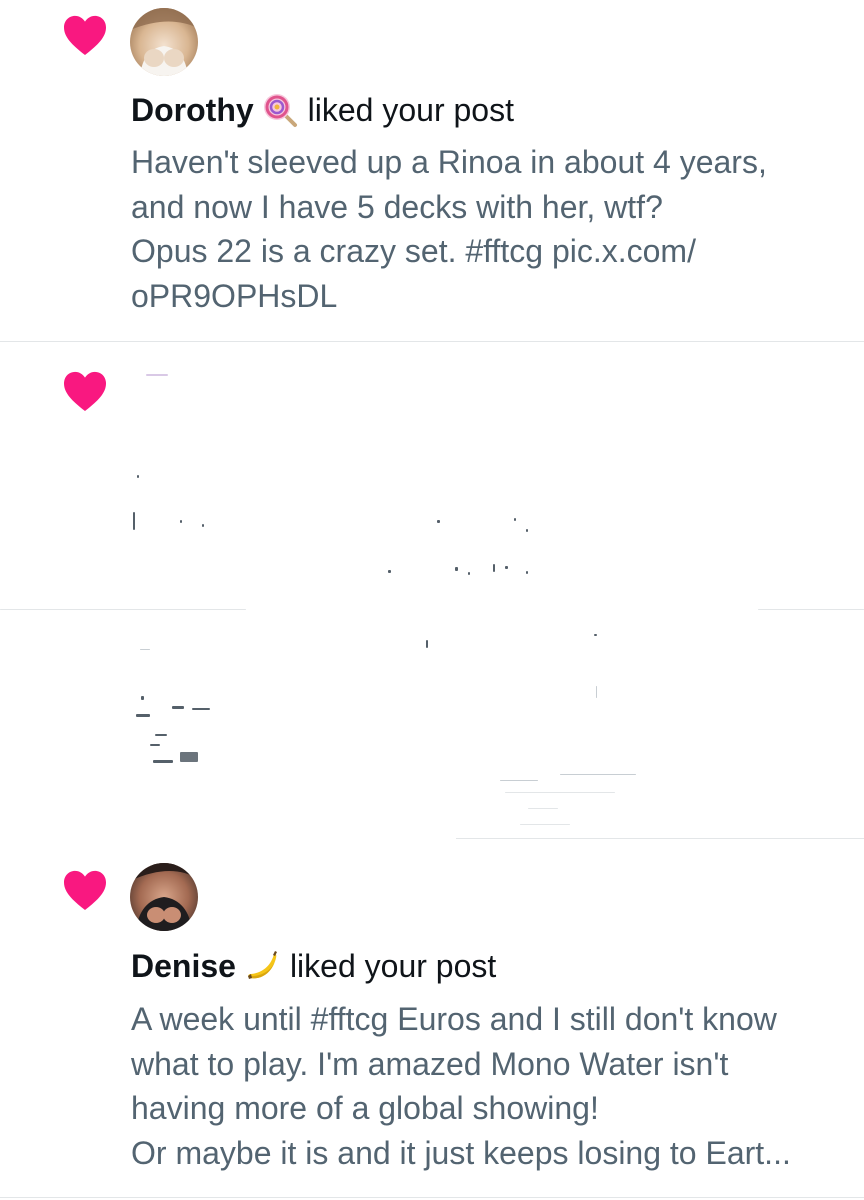 Image resolution: width=864 pixels, height=1200 pixels. I want to click on user-name: Dorothy, so click(192, 110).